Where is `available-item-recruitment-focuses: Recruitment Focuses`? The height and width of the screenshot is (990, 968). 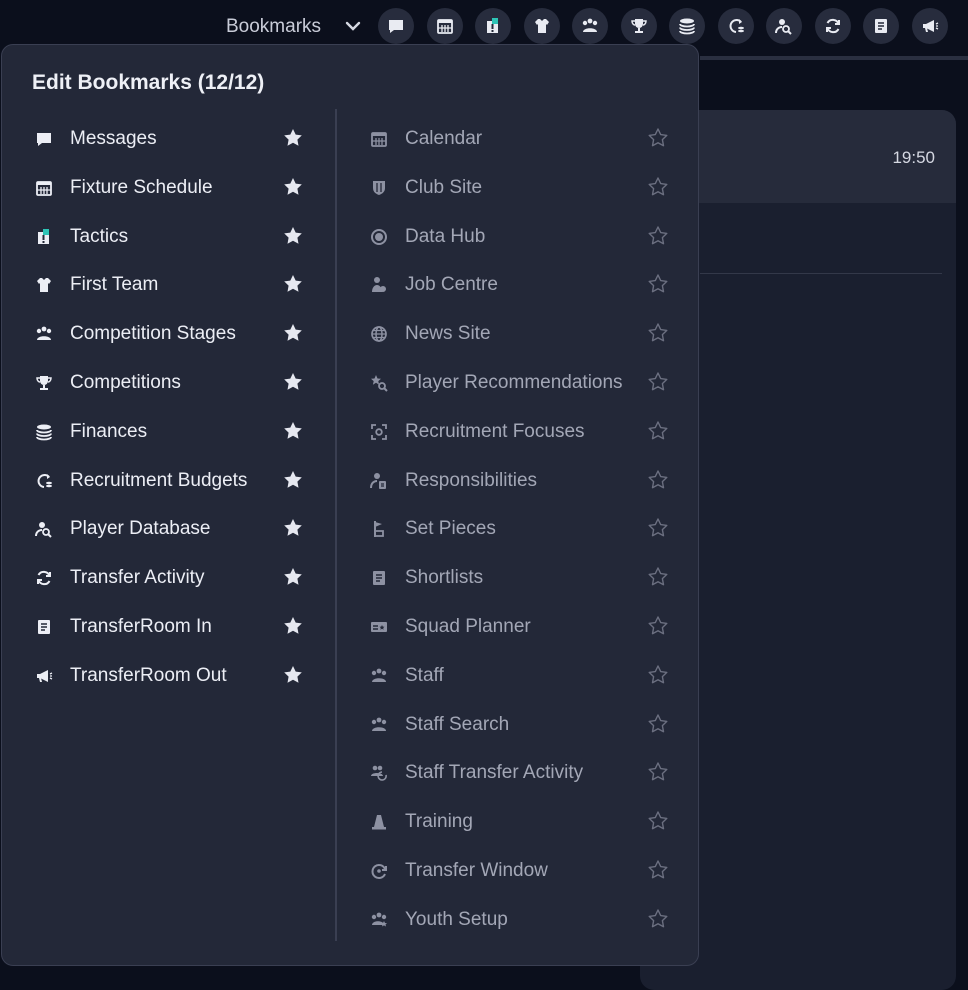 available-item-recruitment-focuses: Recruitment Focuses is located at coordinates (520, 432).